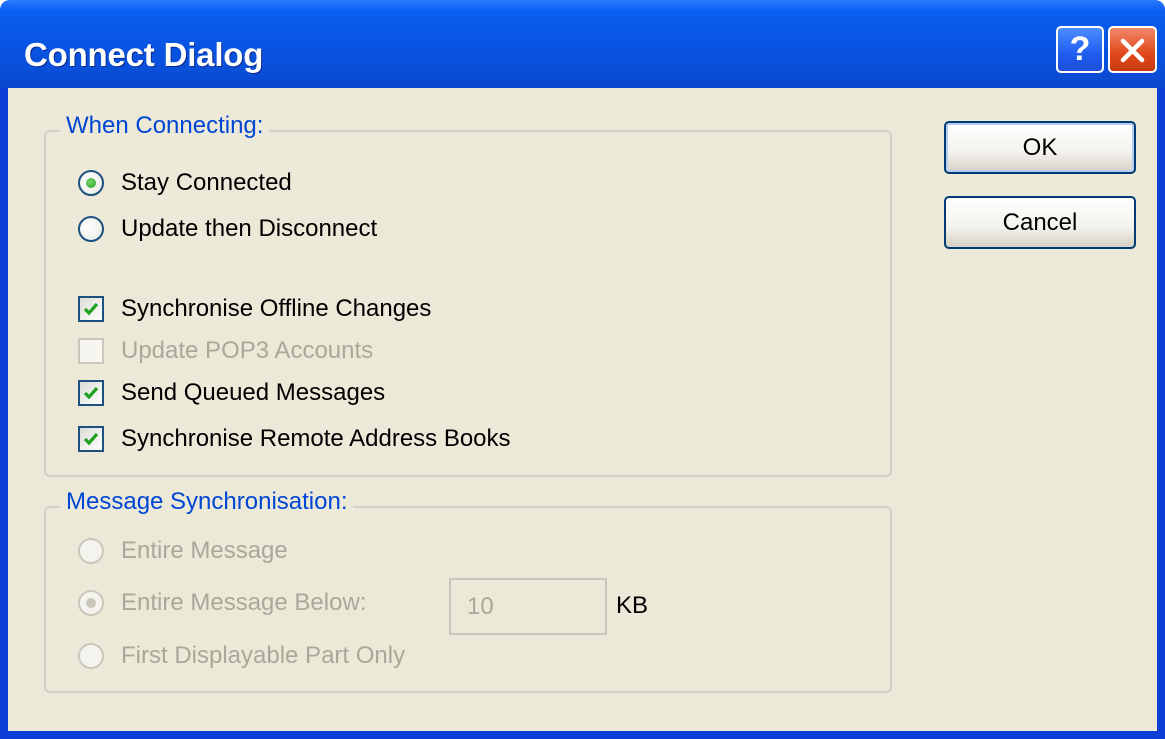 This screenshot has height=739, width=1165. I want to click on cancel-button: Cancel, so click(1040, 222).